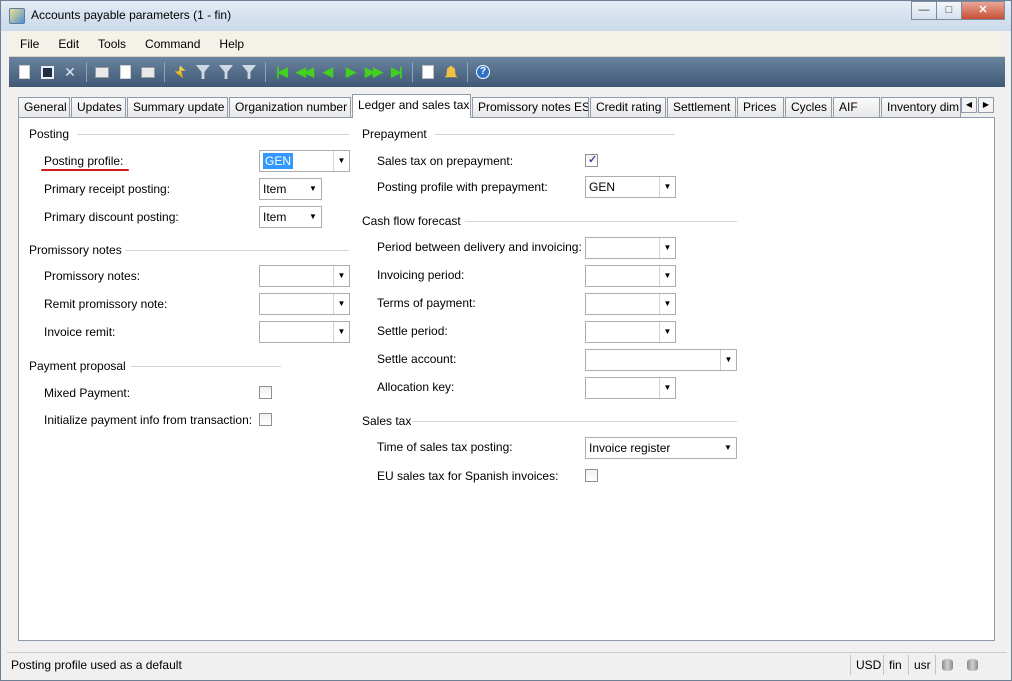  I want to click on tab-updates: Updates, so click(98, 107).